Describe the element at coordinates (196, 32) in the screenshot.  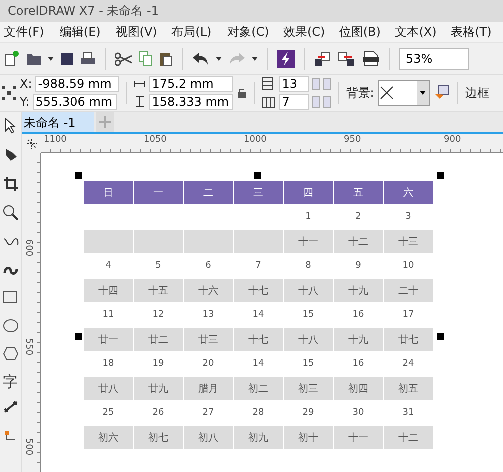
I see `menu-item: 布局(L)` at that location.